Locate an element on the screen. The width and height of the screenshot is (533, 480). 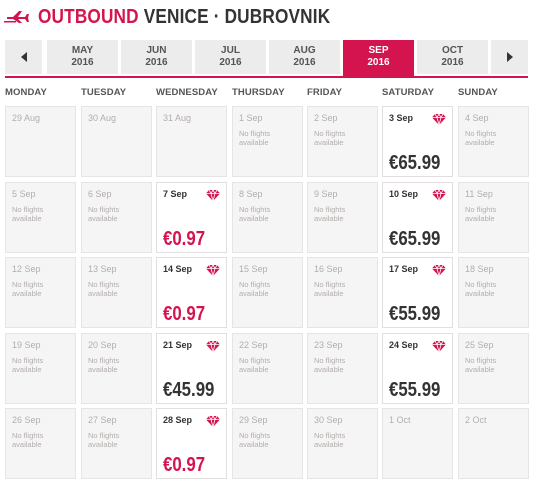
tab-month-label: MAY is located at coordinates (82, 50).